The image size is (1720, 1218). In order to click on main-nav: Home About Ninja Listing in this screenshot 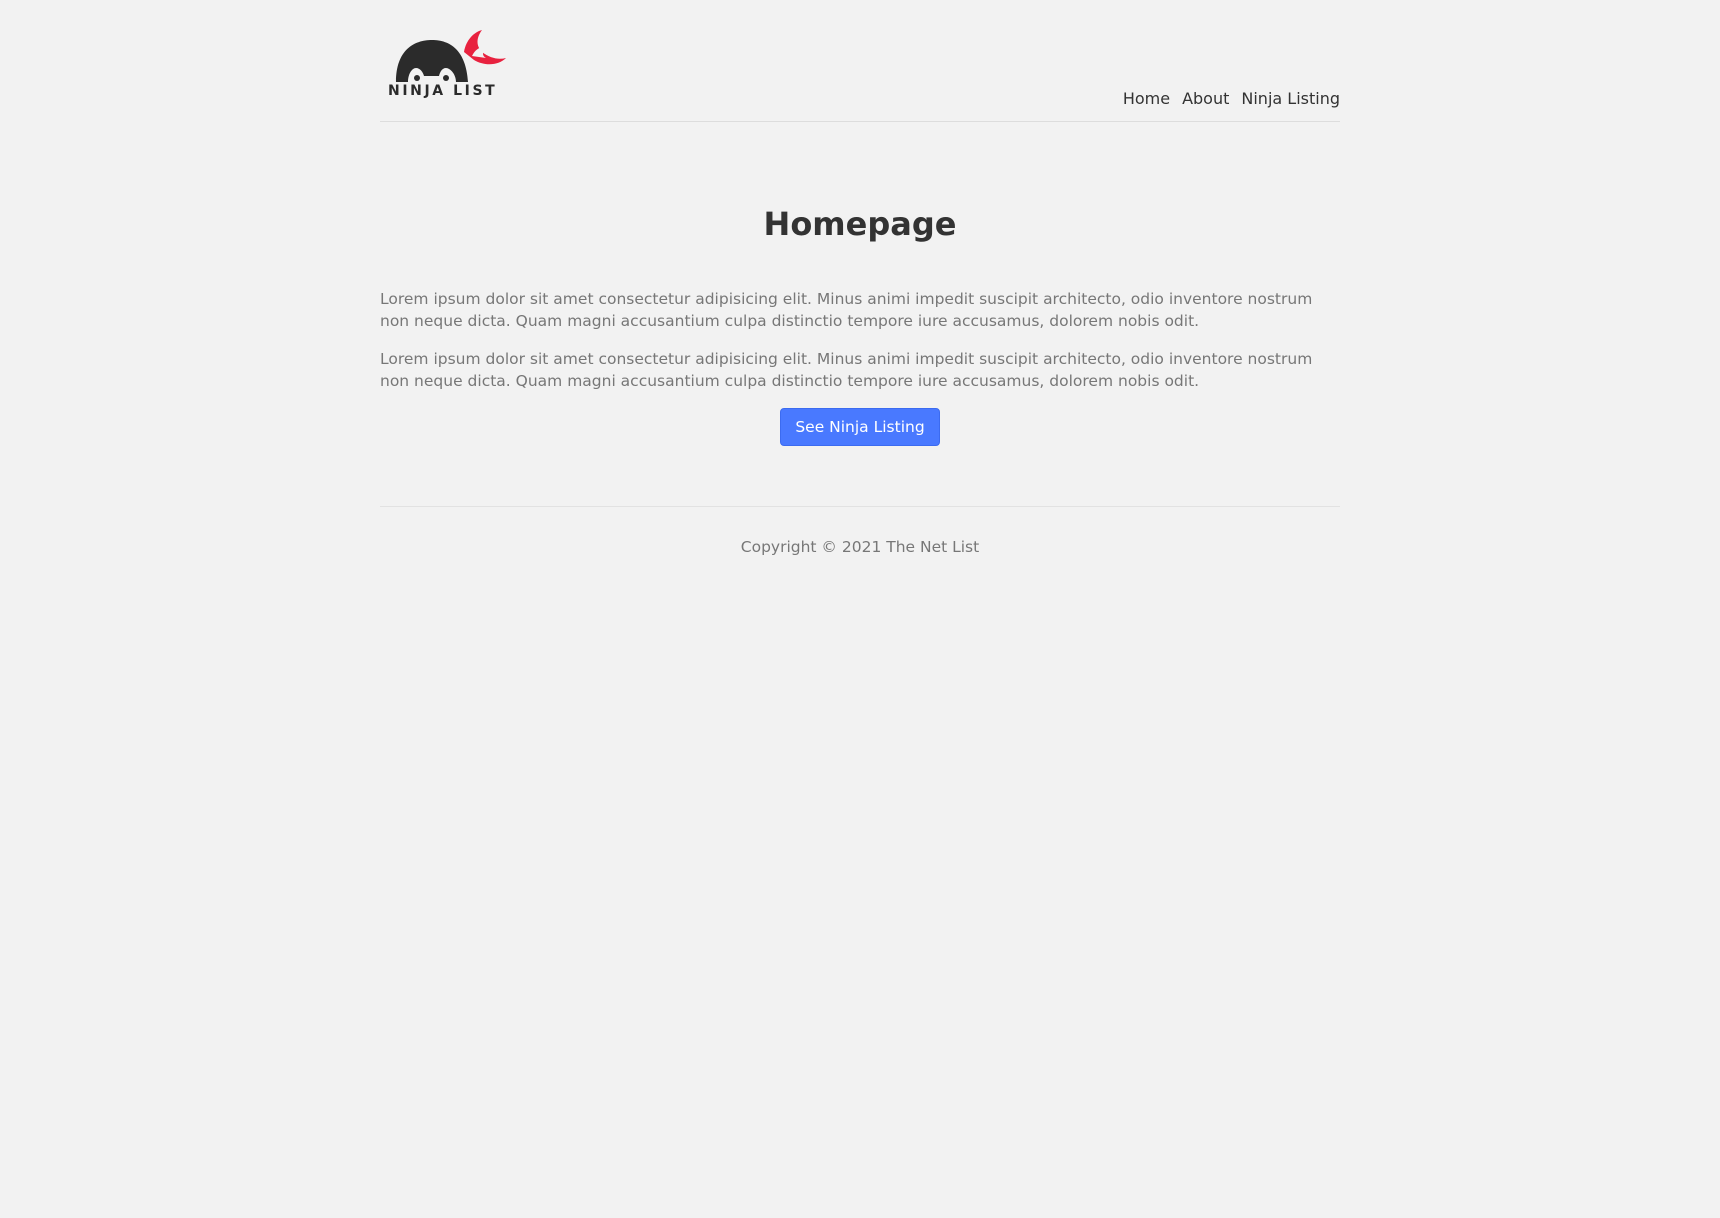, I will do `click(1231, 99)`.